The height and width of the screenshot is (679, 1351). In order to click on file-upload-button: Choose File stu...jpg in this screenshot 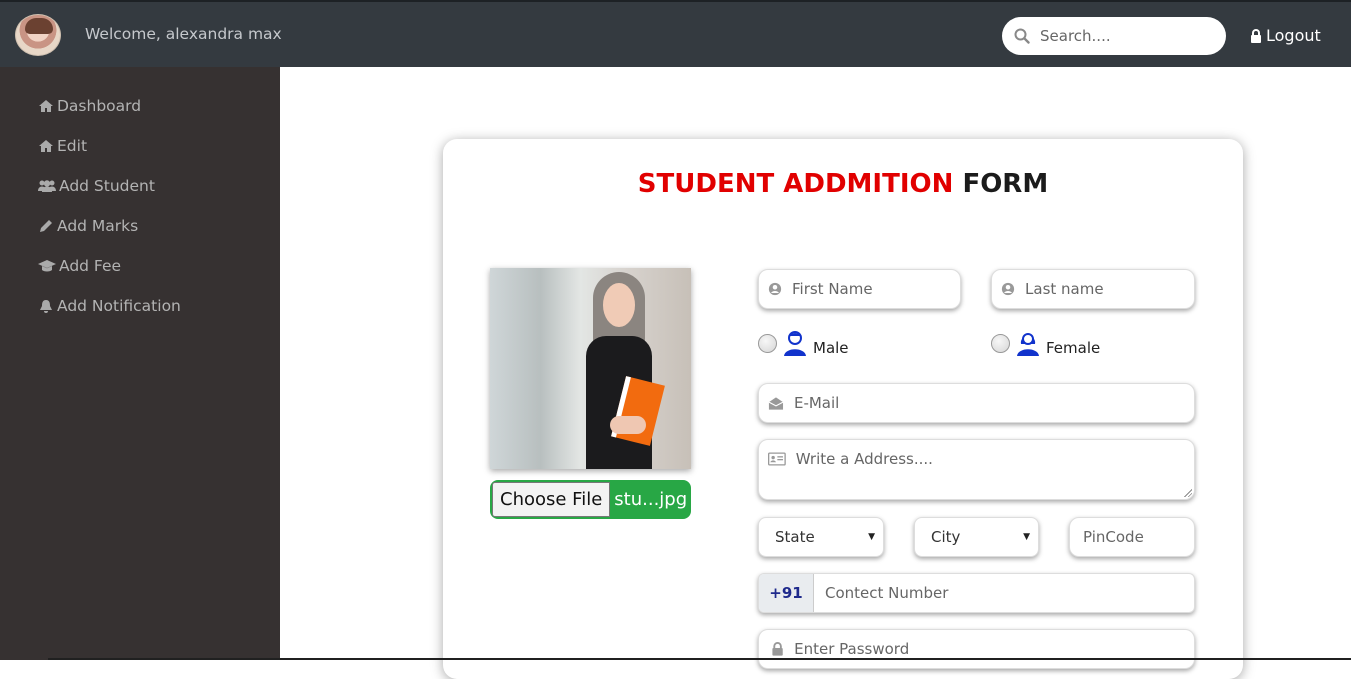, I will do `click(590, 499)`.